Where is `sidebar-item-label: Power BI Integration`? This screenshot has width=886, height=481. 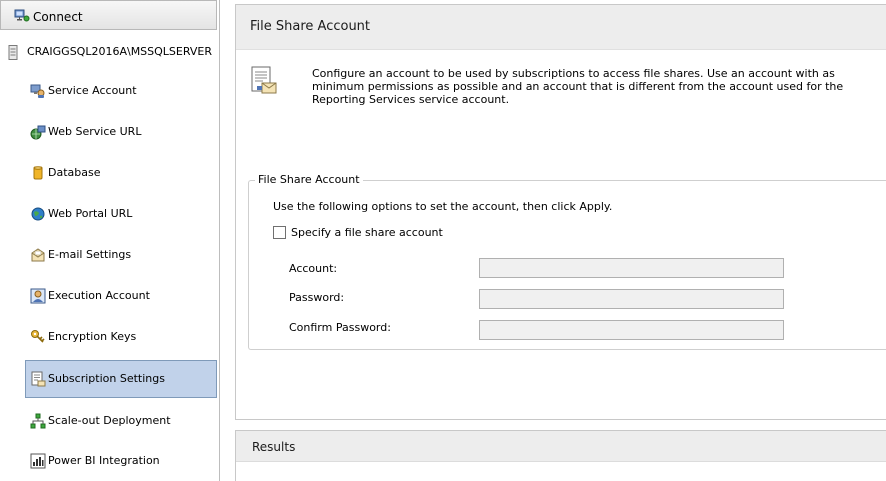 sidebar-item-label: Power BI Integration is located at coordinates (104, 460).